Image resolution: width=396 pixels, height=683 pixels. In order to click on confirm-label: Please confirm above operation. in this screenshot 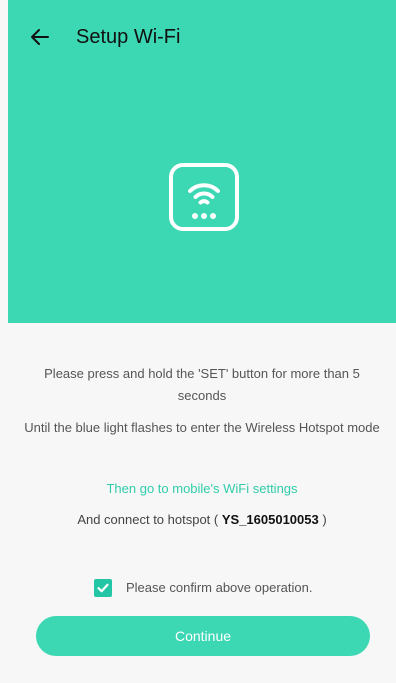, I will do `click(219, 587)`.